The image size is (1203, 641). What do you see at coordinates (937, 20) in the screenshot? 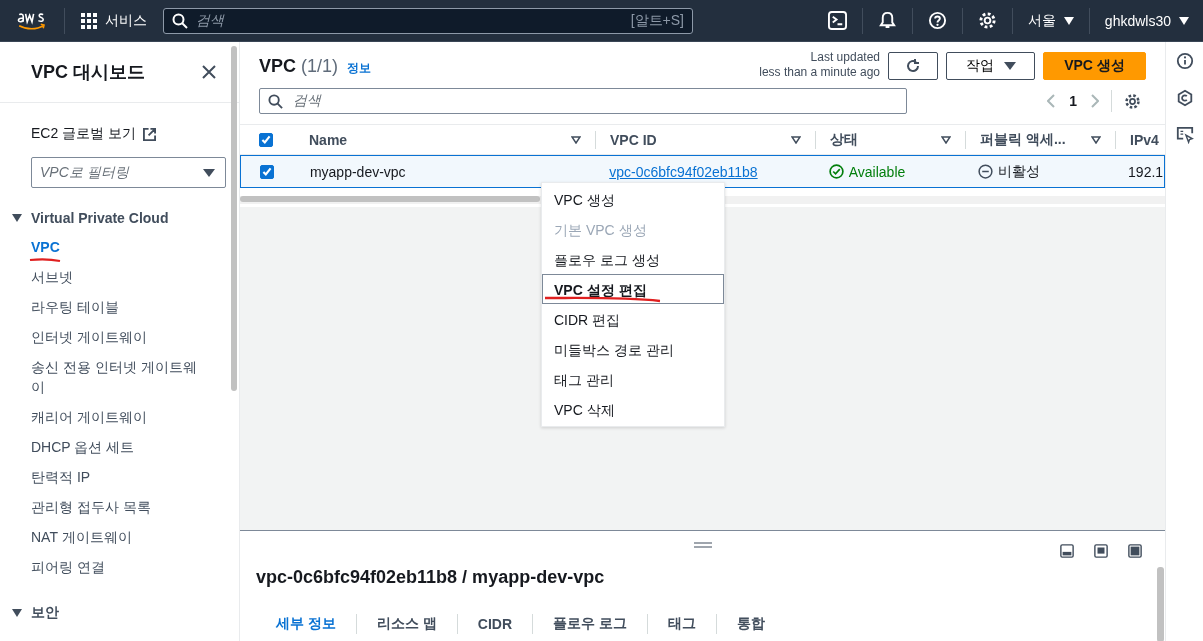
I see `help-icon` at bounding box center [937, 20].